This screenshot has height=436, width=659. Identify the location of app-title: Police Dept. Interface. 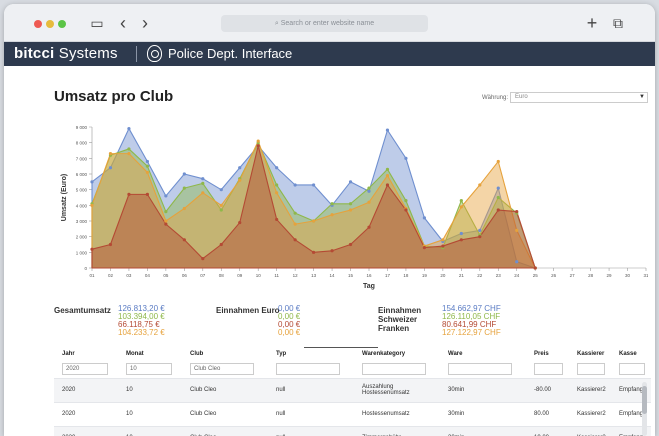
(230, 53).